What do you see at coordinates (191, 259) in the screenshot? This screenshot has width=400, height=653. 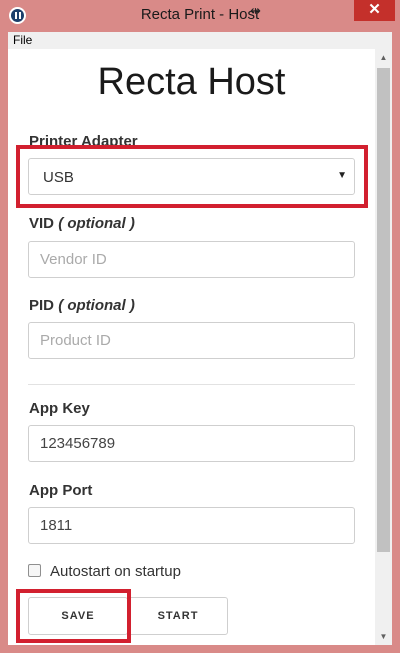 I see `vendor-id-input` at bounding box center [191, 259].